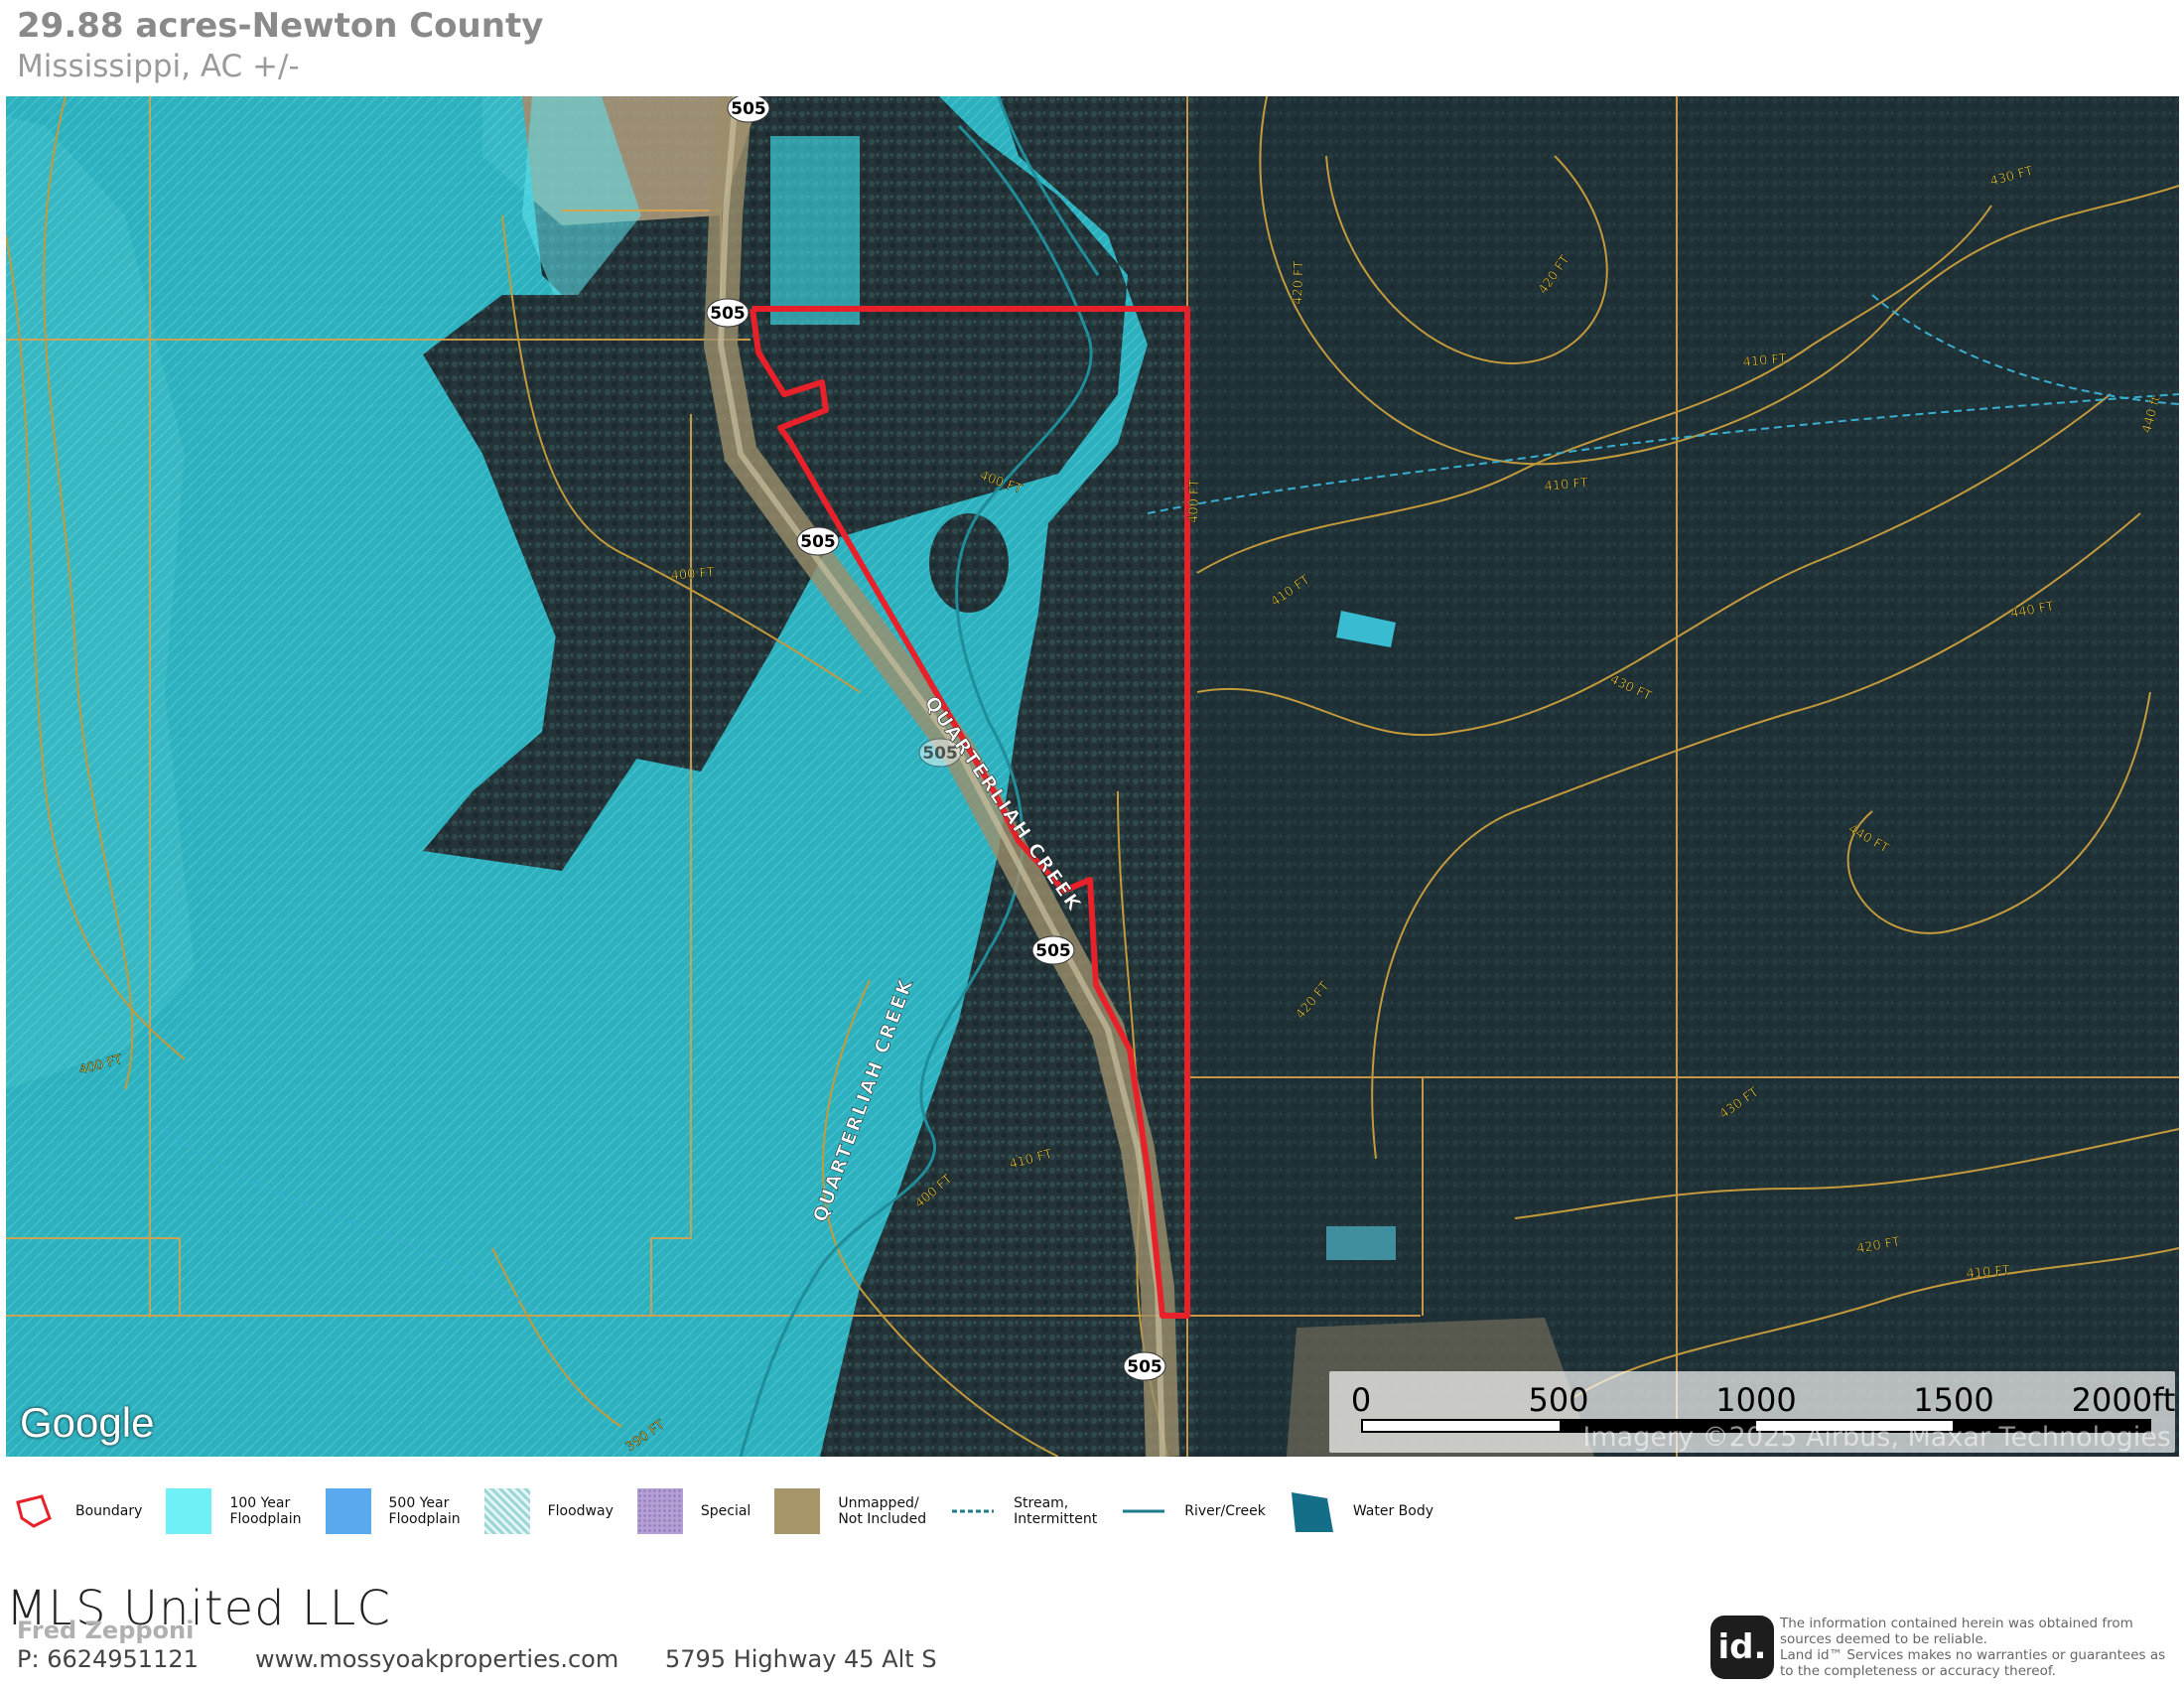 The height and width of the screenshot is (1687, 2184). Describe the element at coordinates (1876, 1437) in the screenshot. I see `imagery-credit: Imagery ©2025 Airbus, Maxar Technologies` at that location.